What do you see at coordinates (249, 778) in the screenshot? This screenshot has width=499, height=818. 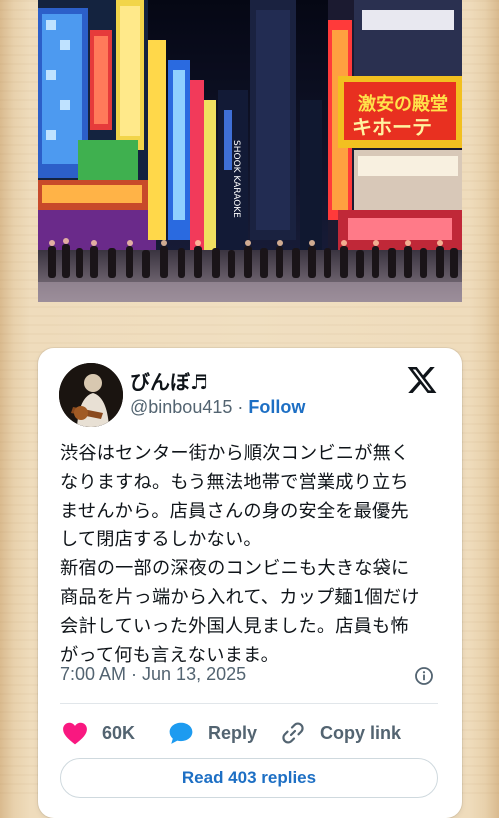 I see `read-replies-button: Read 403 replies` at bounding box center [249, 778].